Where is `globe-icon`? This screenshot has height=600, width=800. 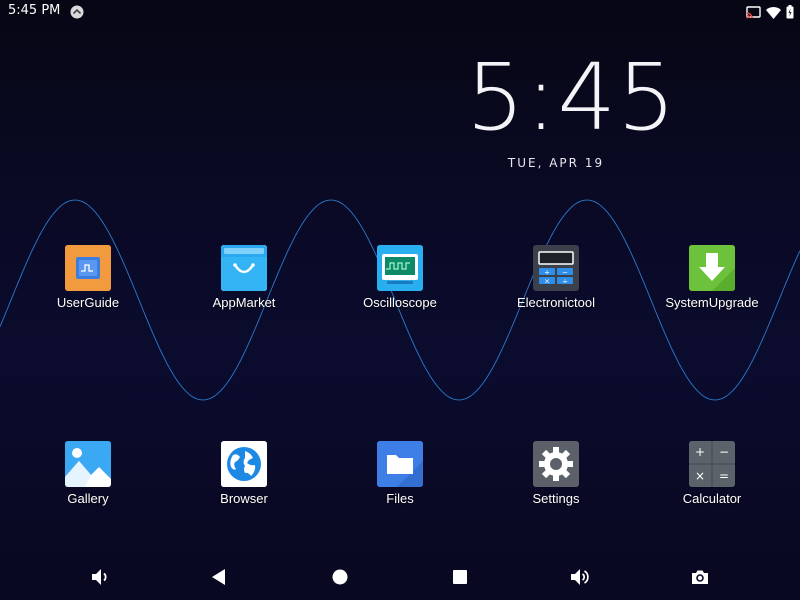
globe-icon is located at coordinates (244, 464).